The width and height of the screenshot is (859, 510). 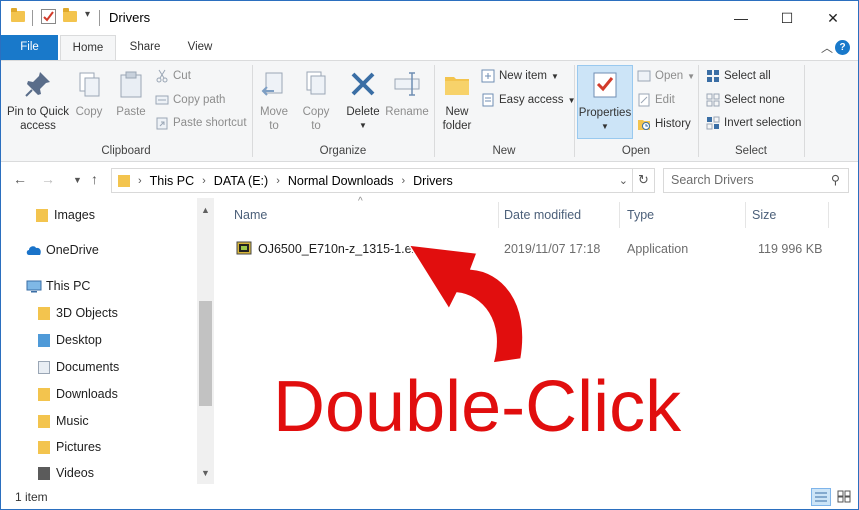 I want to click on collapse-ribbon-icon: ︿, so click(x=827, y=47).